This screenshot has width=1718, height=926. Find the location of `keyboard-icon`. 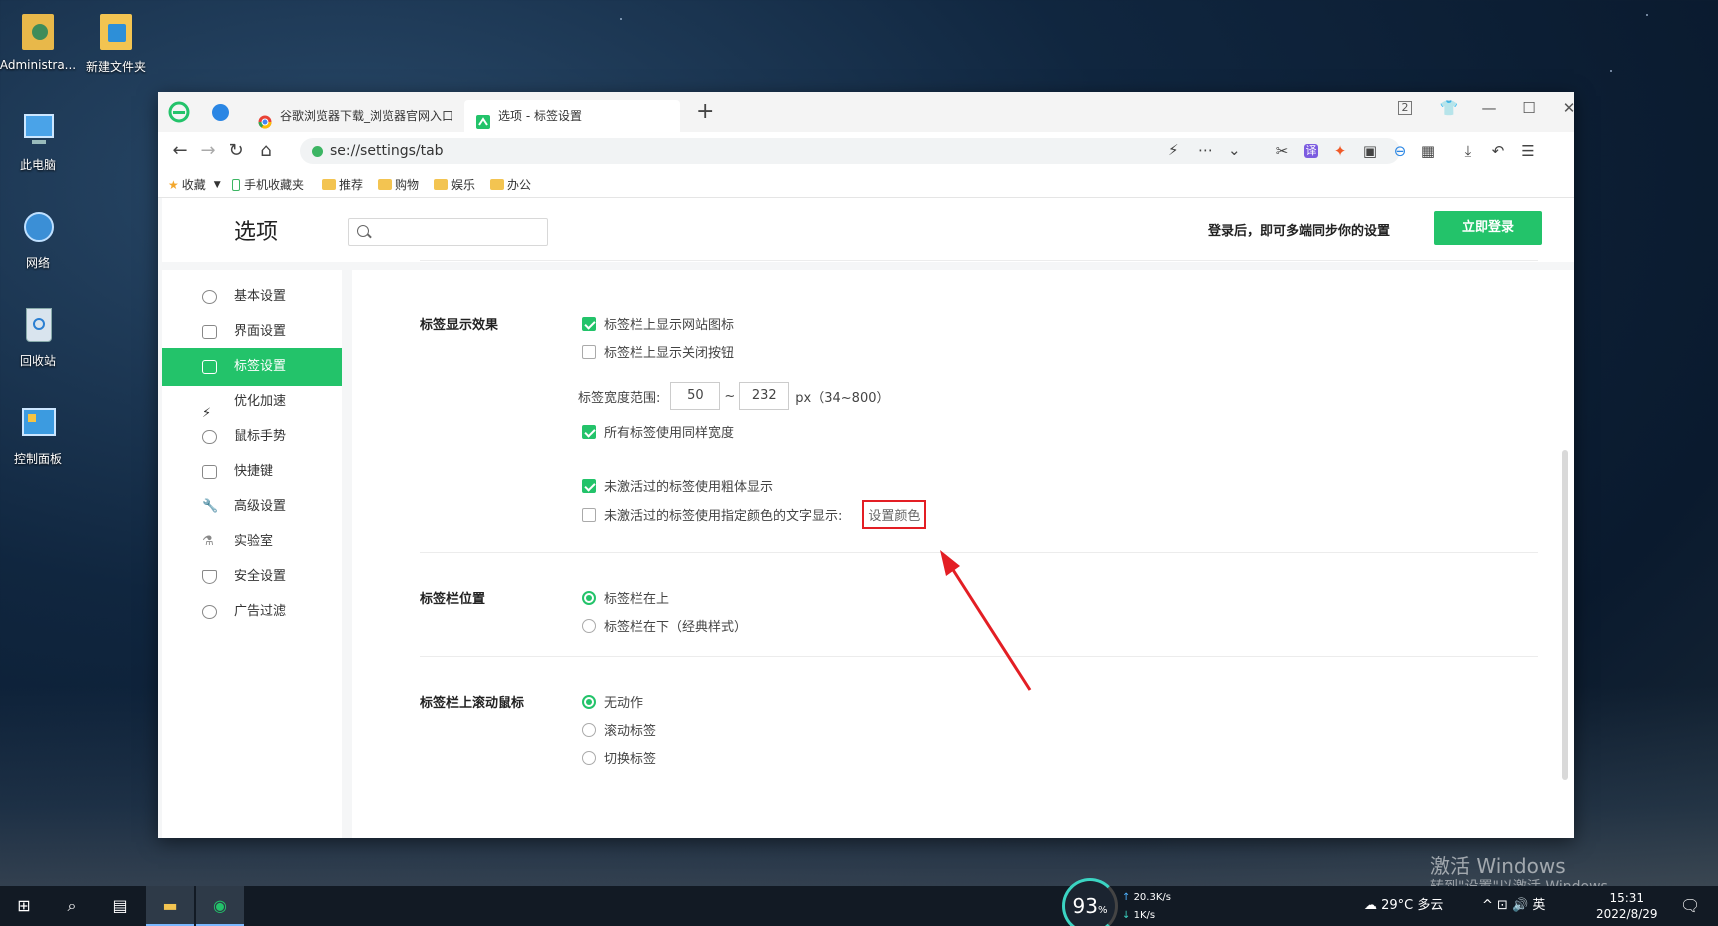

keyboard-icon is located at coordinates (209, 472).